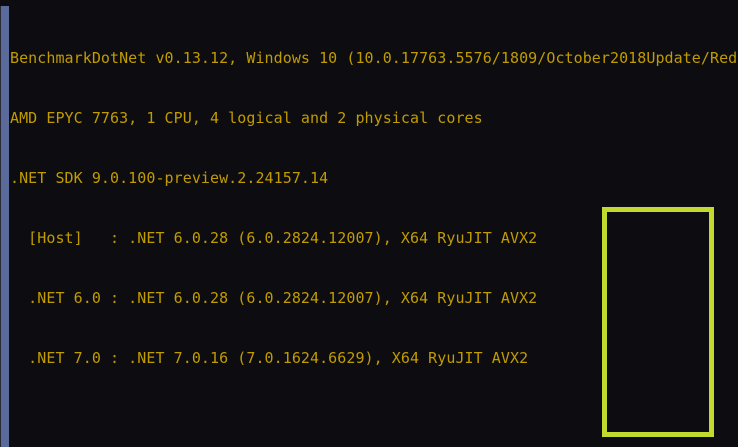  I want to click on scrollbar, so click(4, 226).